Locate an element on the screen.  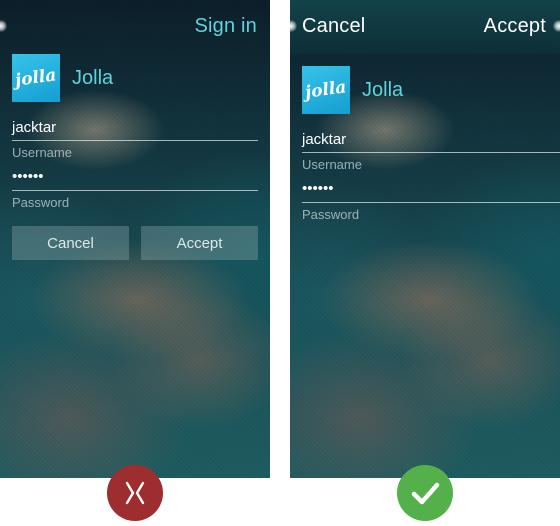
cancel-button: Cancel is located at coordinates (70, 243).